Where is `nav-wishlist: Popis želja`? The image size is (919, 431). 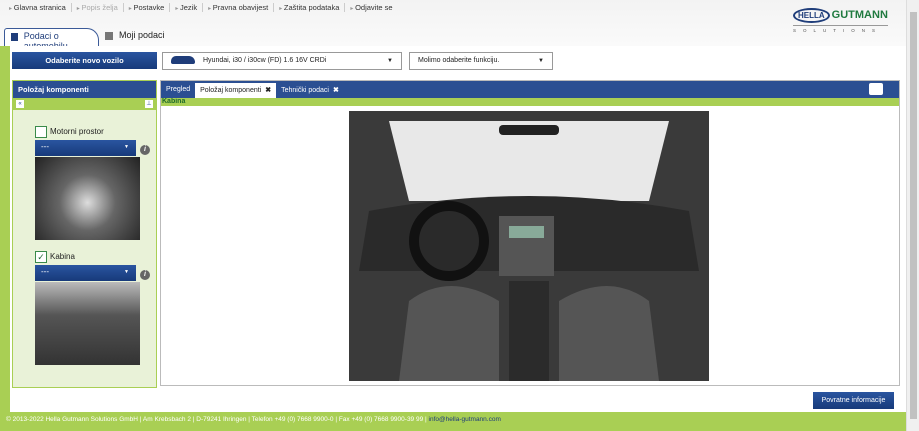 nav-wishlist: Popis želja is located at coordinates (98, 7).